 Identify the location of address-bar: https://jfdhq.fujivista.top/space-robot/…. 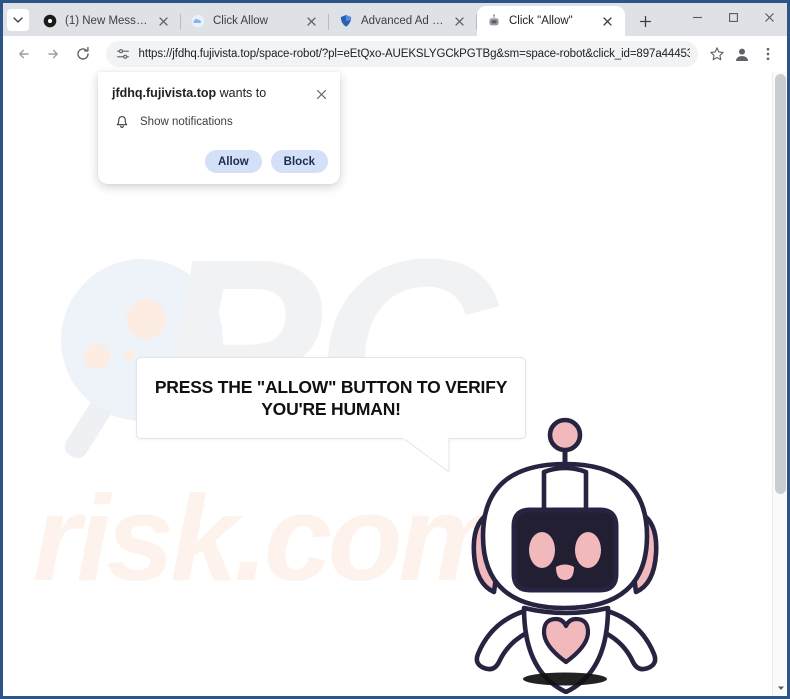
(401, 54).